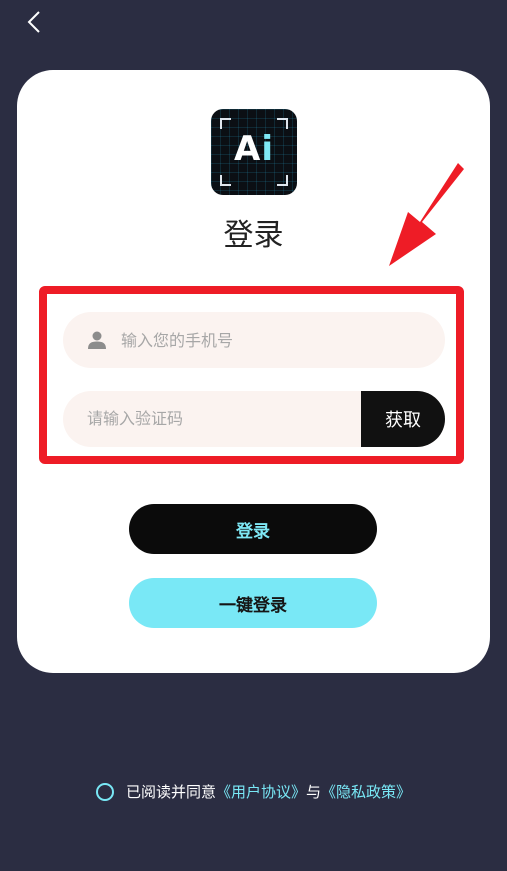  Describe the element at coordinates (253, 529) in the screenshot. I see `login-button: 登录` at that location.